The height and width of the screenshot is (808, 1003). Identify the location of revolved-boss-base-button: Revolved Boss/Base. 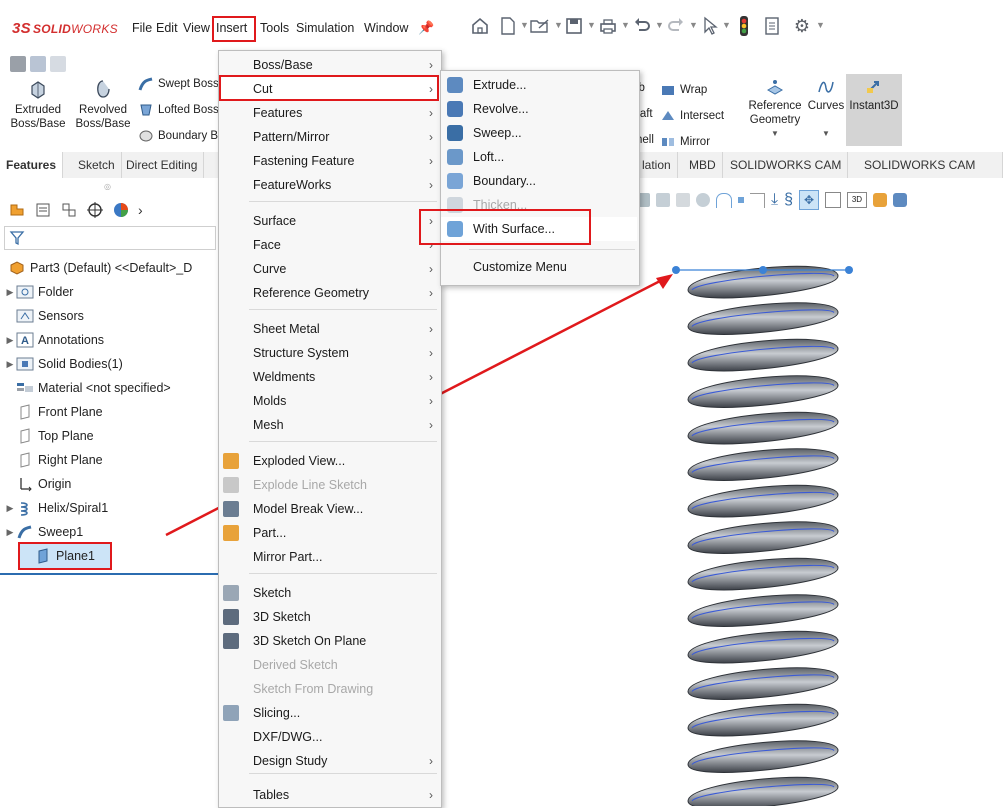
(103, 104).